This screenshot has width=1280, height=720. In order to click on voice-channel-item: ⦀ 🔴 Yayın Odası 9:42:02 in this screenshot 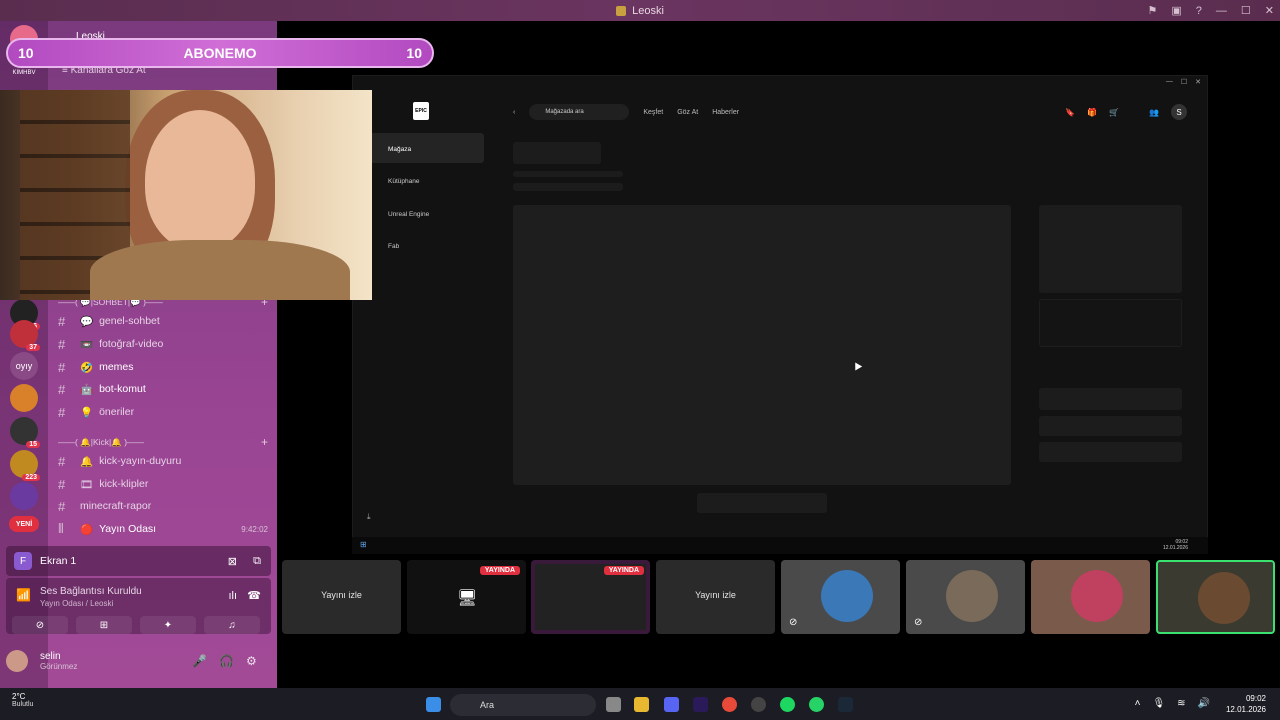, I will do `click(163, 529)`.